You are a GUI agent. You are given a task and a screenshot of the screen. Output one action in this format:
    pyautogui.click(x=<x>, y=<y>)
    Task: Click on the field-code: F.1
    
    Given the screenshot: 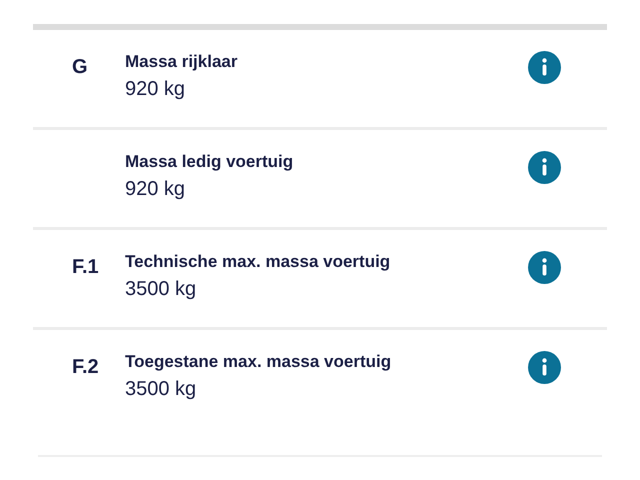 What is the action you would take?
    pyautogui.click(x=85, y=267)
    